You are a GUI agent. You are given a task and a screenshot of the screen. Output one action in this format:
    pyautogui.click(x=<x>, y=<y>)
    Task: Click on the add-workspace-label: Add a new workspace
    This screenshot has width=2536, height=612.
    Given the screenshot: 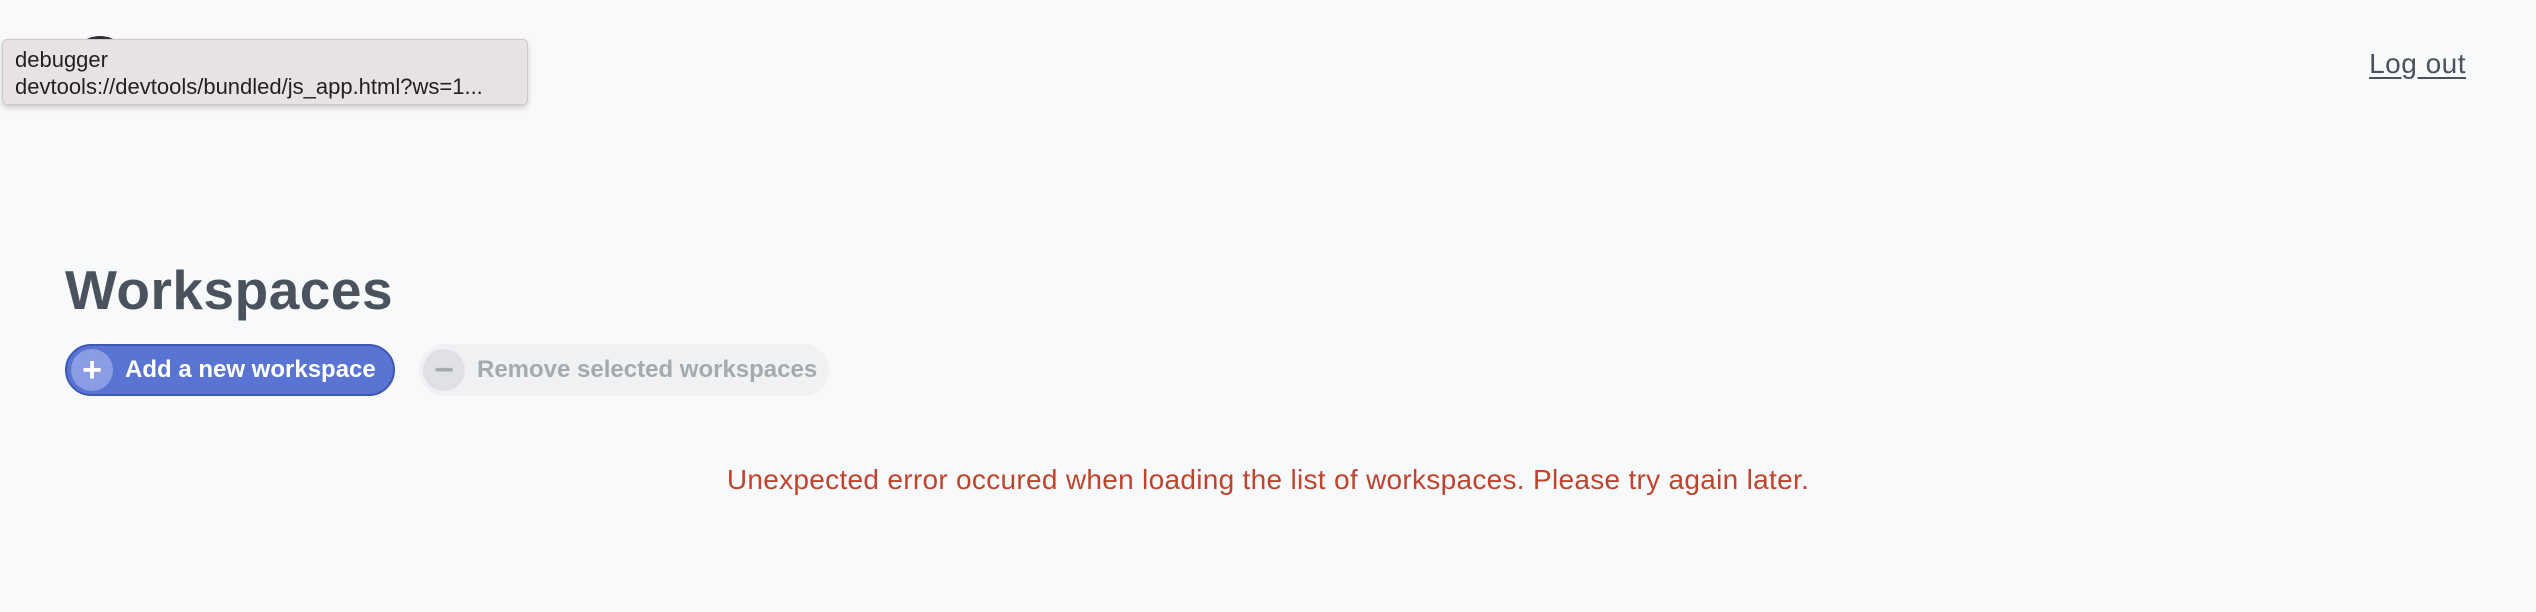 What is the action you would take?
    pyautogui.click(x=250, y=369)
    